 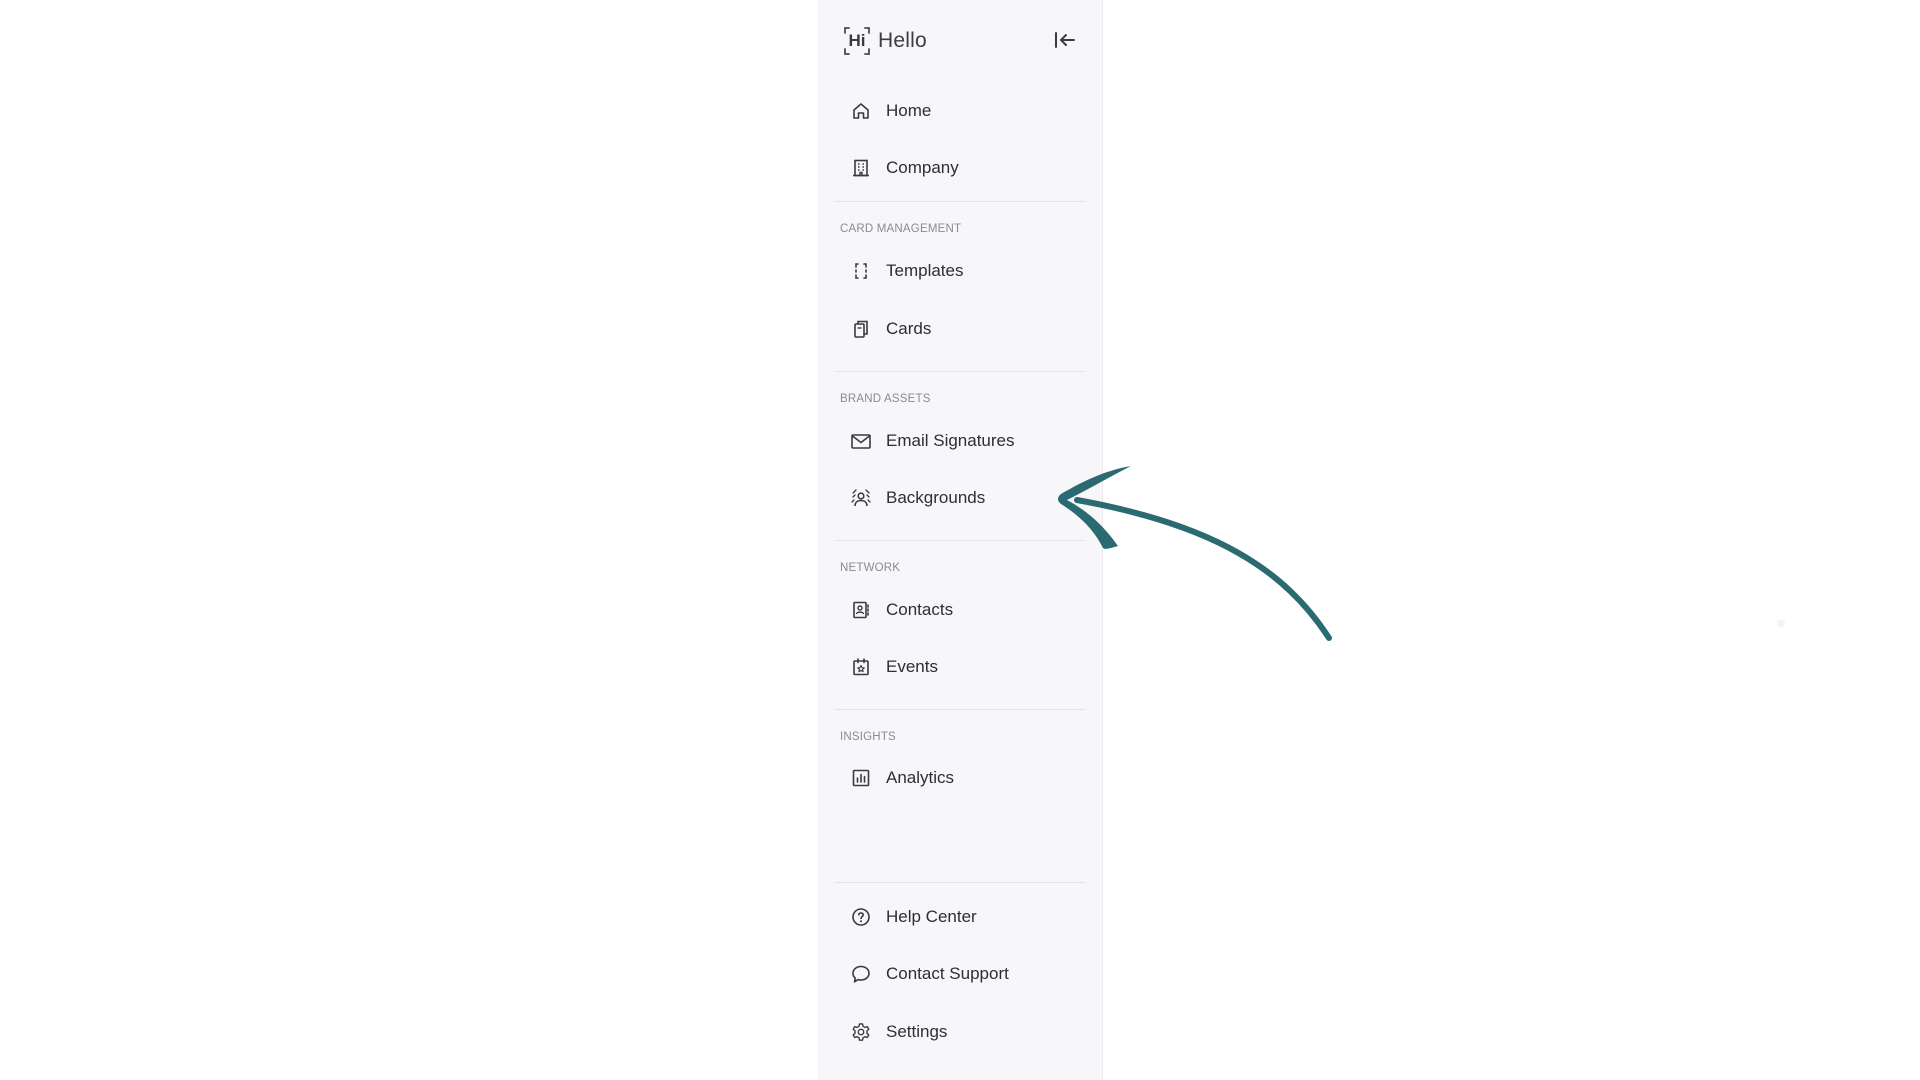 I want to click on nav-item-templates: Templates, so click(x=959, y=271).